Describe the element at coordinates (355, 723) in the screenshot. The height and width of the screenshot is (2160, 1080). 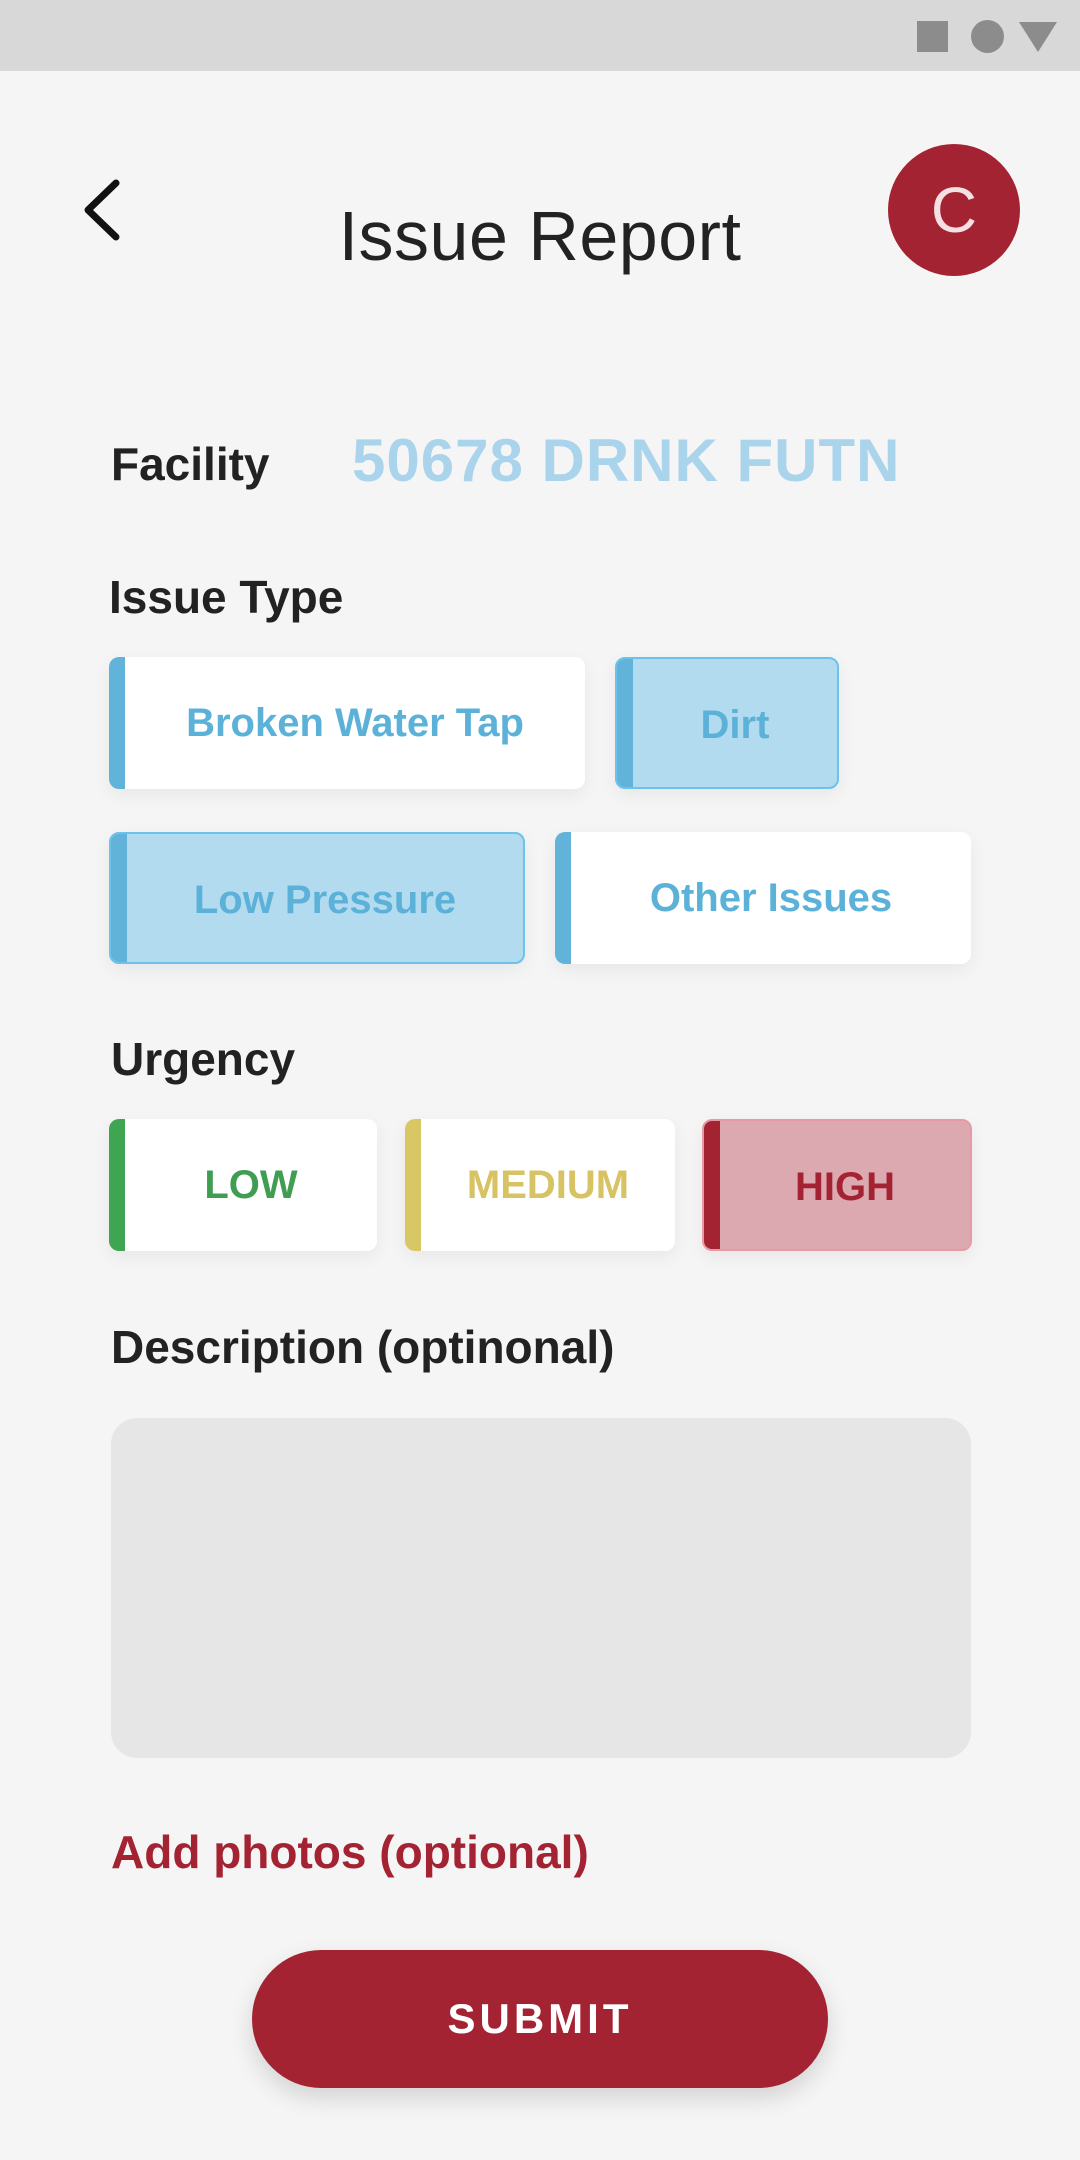
I see `chip-label: Broken Water Tap` at that location.